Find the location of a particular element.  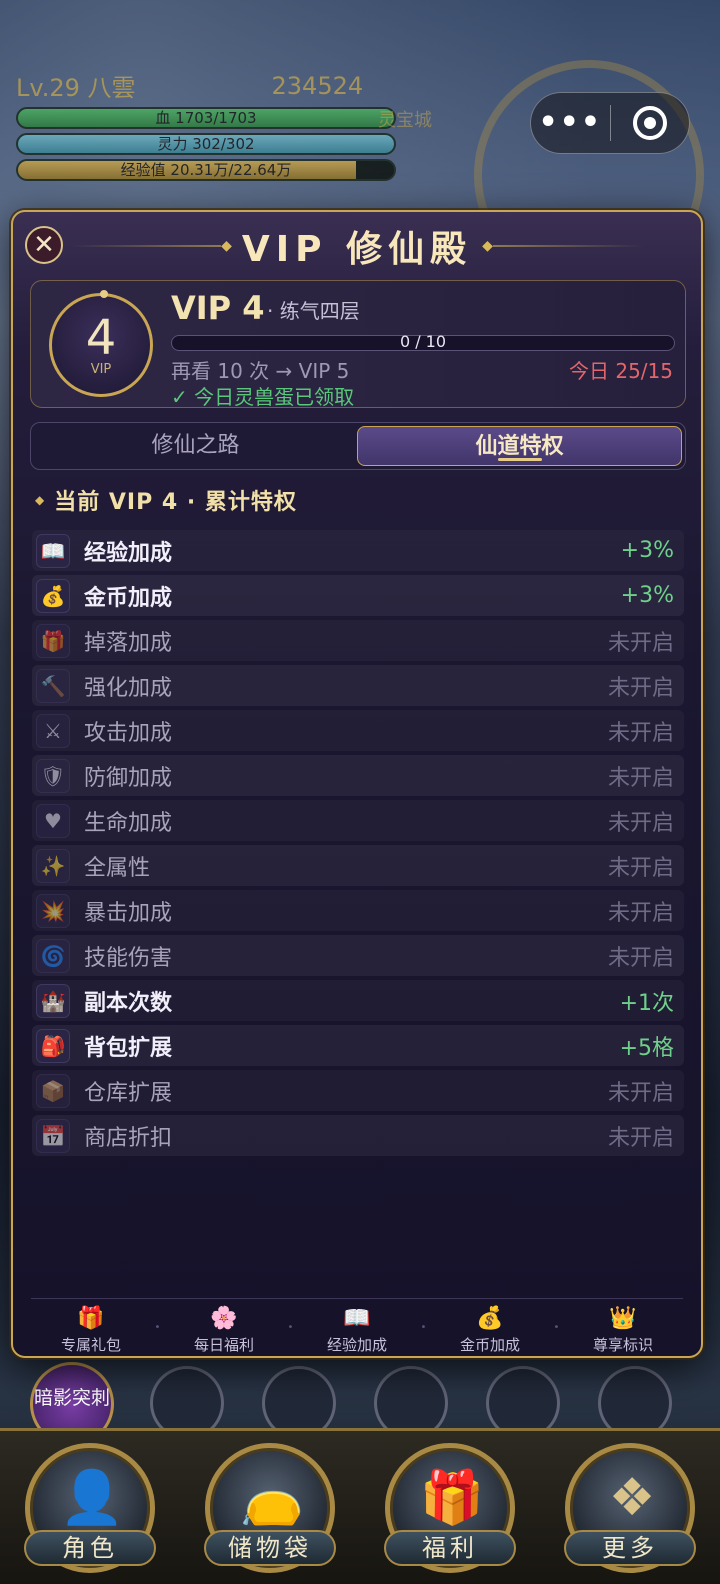

privilege-name: 全属性 is located at coordinates (117, 868).